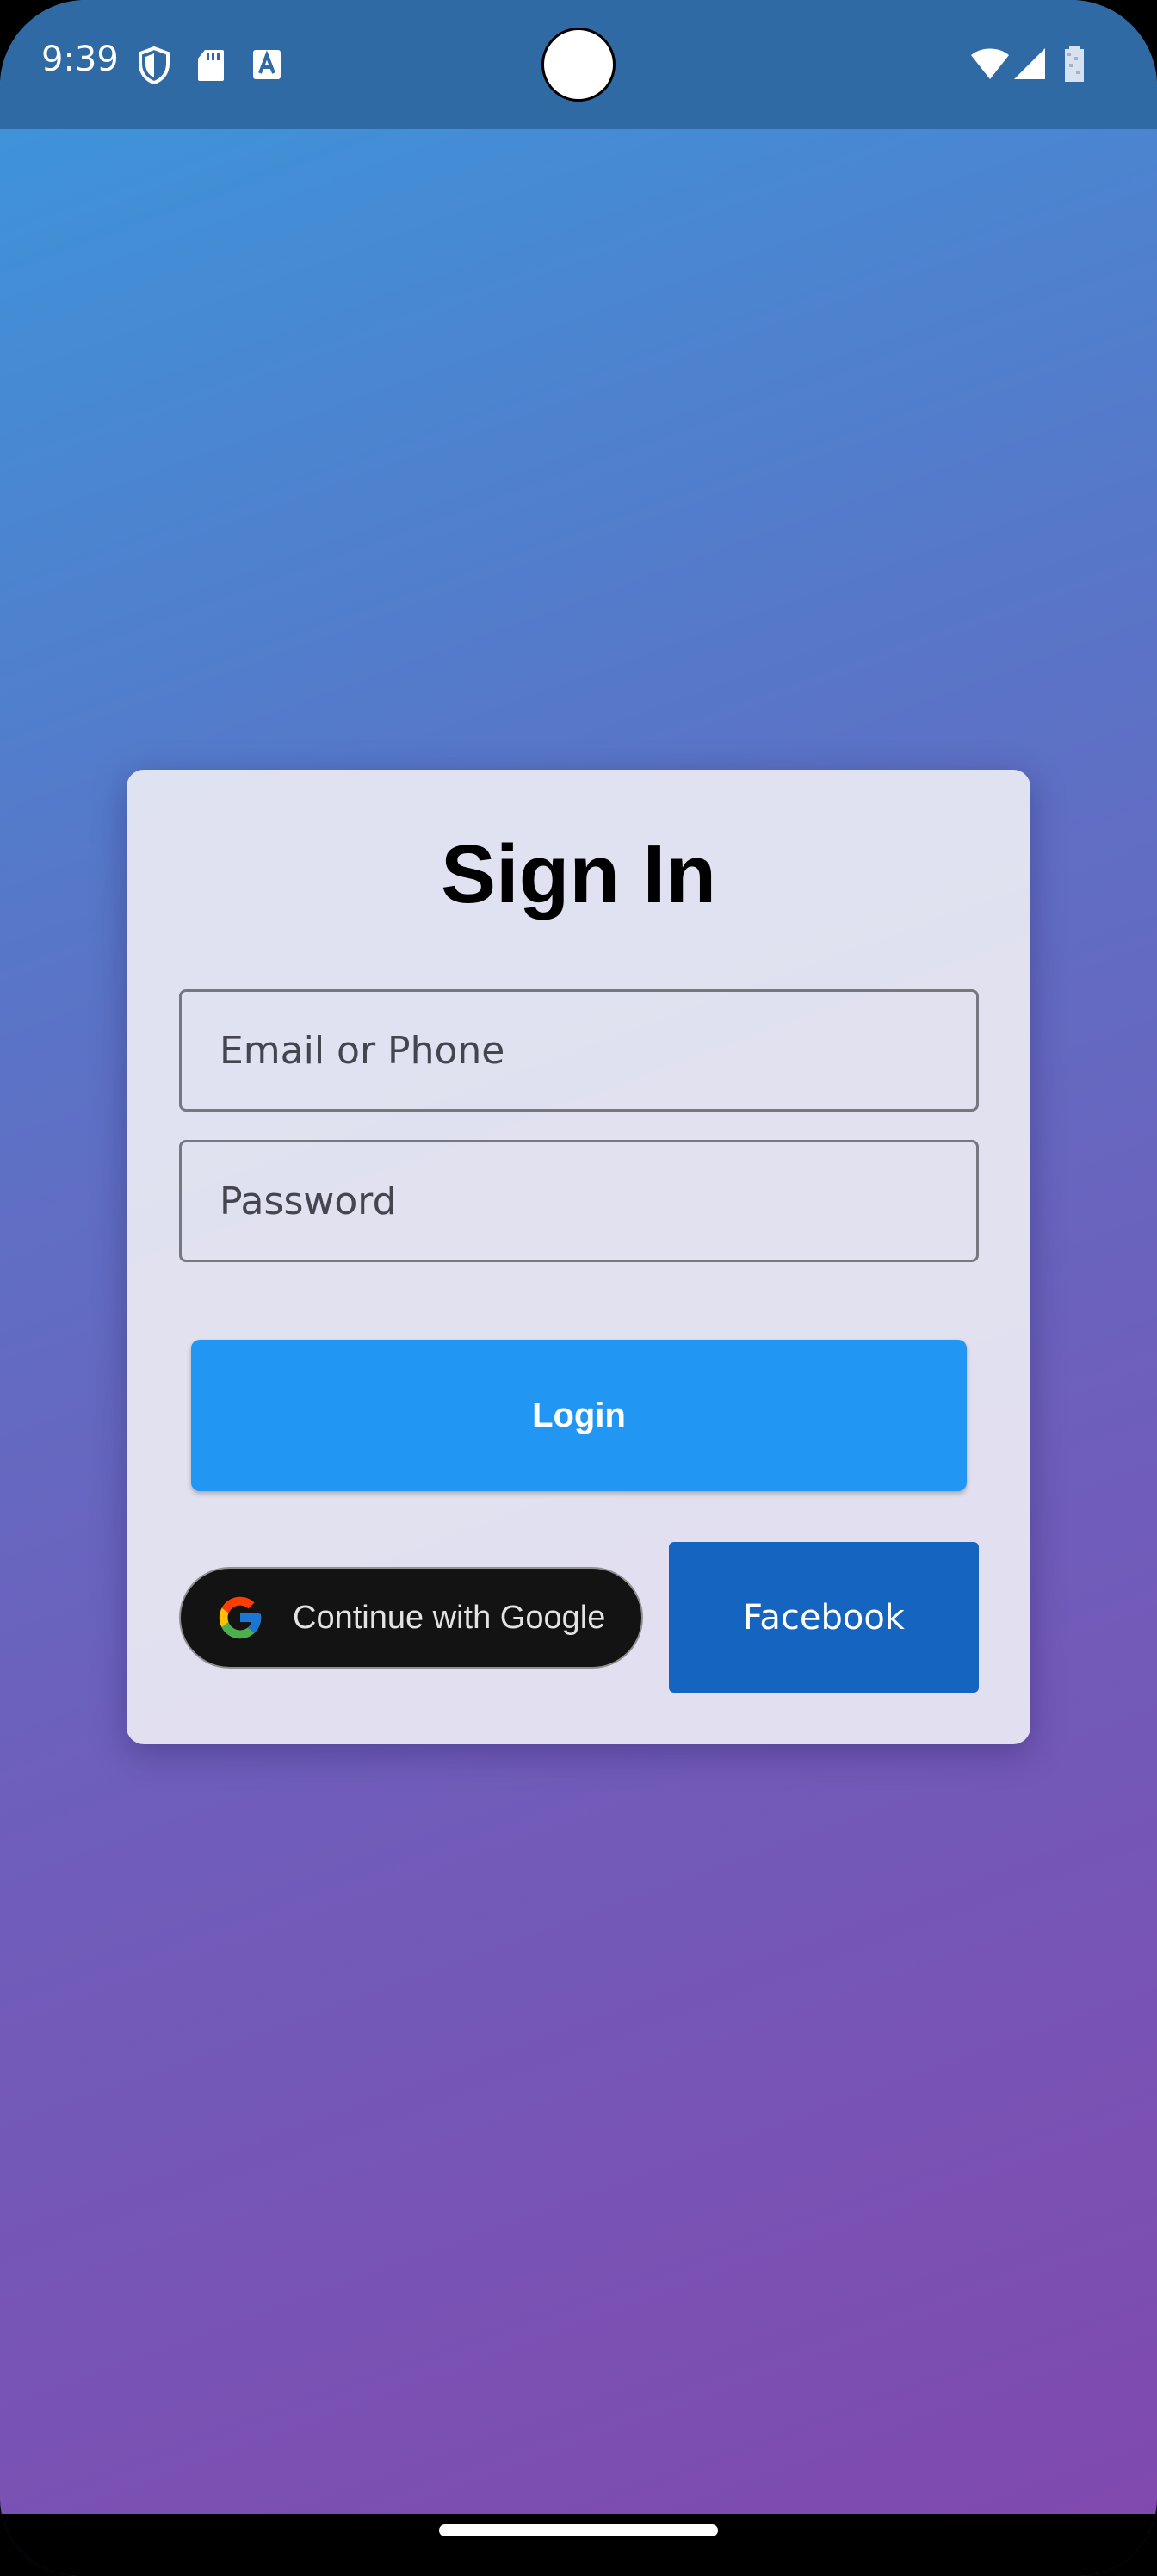 Image resolution: width=1157 pixels, height=2576 pixels. What do you see at coordinates (579, 1050) in the screenshot?
I see `email-field` at bounding box center [579, 1050].